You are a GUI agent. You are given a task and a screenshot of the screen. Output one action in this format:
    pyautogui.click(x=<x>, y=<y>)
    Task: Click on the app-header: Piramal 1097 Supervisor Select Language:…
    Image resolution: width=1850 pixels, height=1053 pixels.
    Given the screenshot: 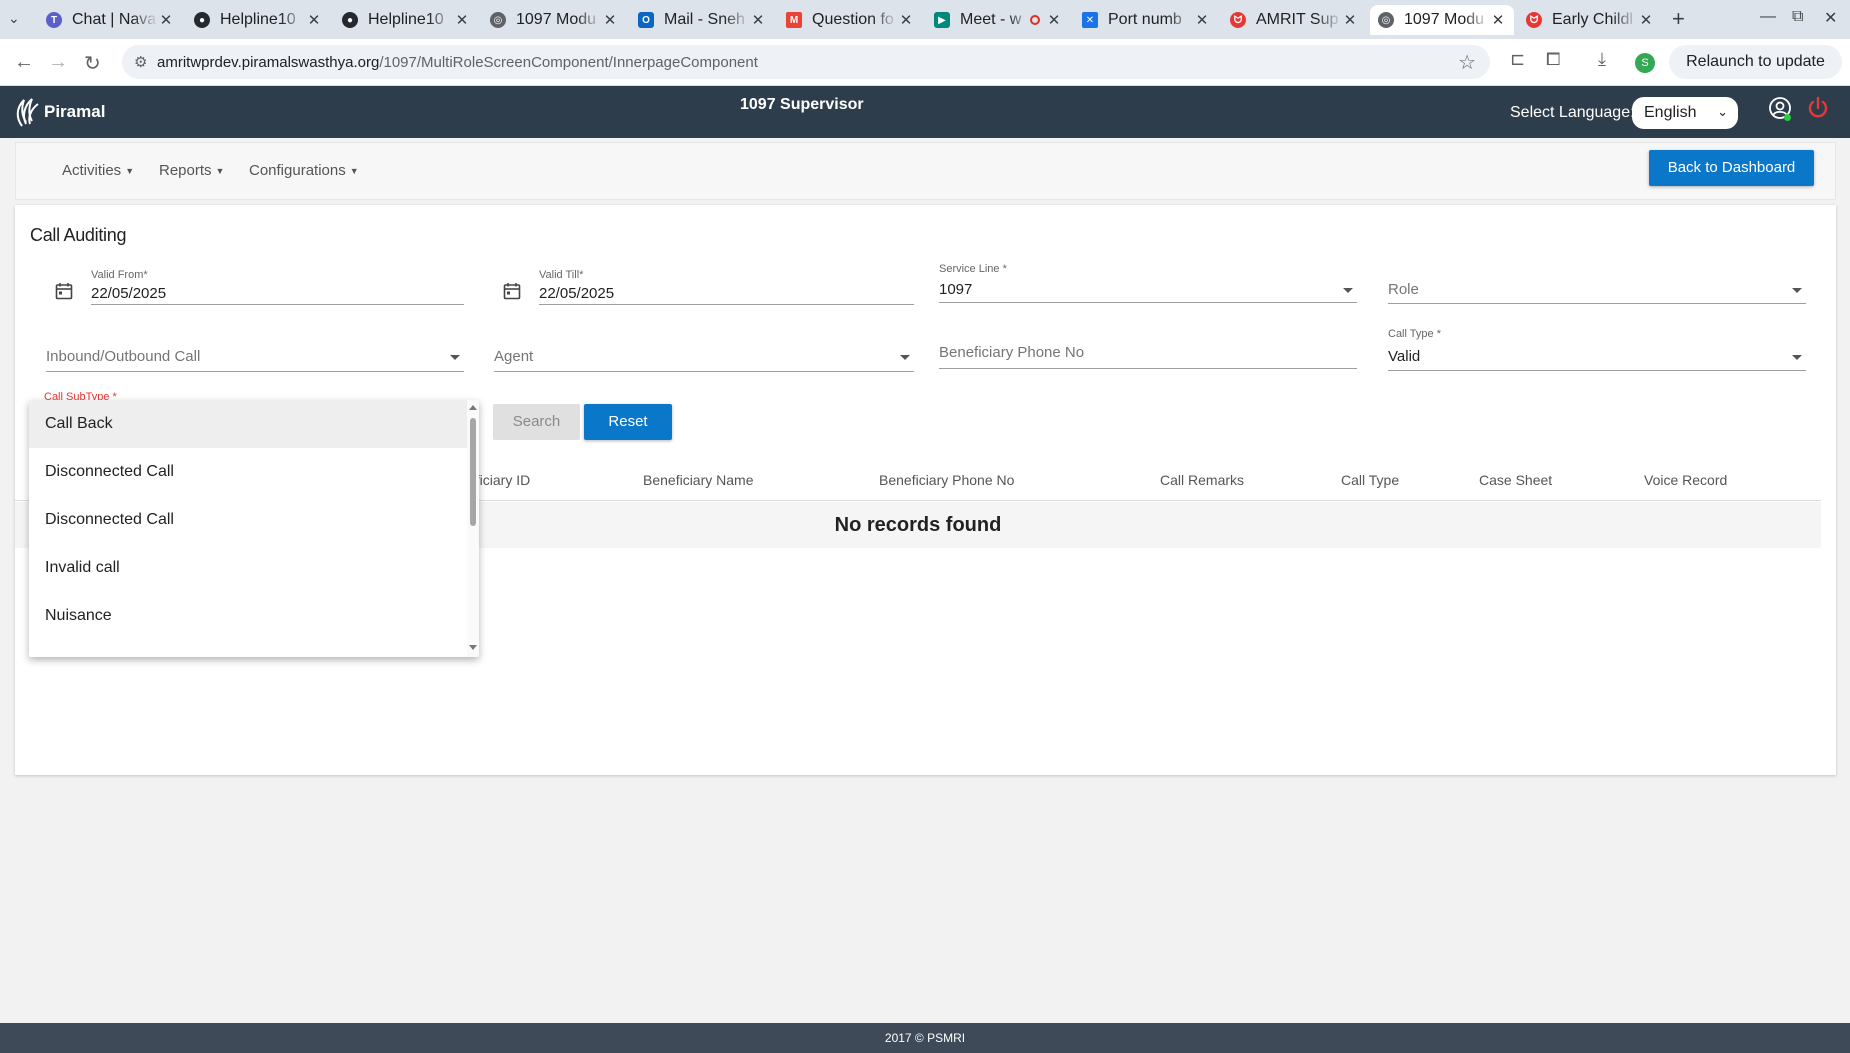 What is the action you would take?
    pyautogui.click(x=925, y=112)
    